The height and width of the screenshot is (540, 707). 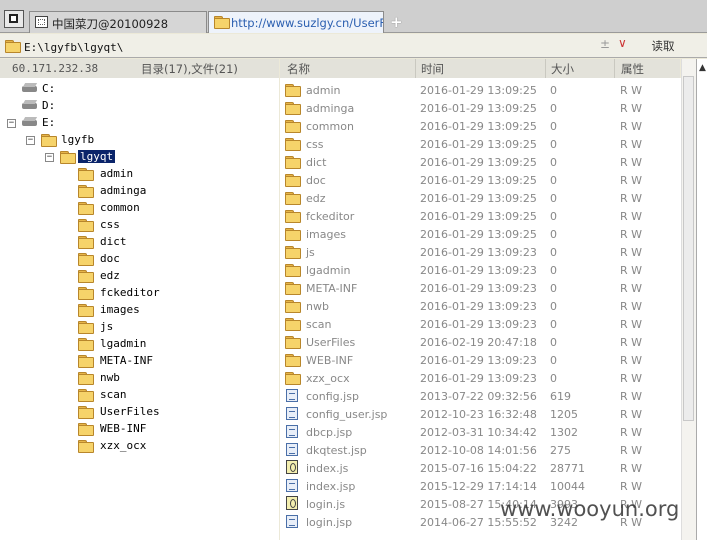 I want to click on file-time: 2015-12-29 17:14:14, so click(x=478, y=486).